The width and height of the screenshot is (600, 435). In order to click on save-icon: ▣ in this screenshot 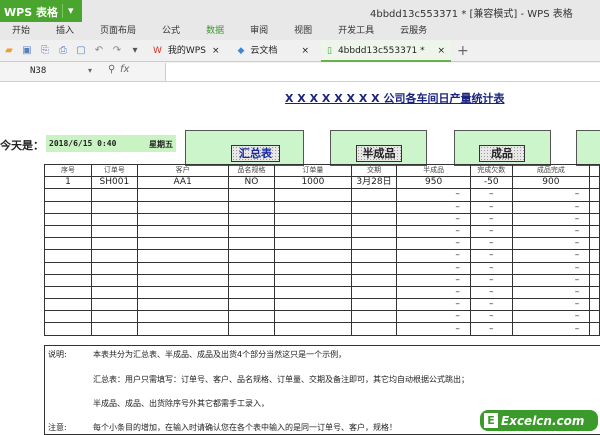, I will do `click(27, 51)`.